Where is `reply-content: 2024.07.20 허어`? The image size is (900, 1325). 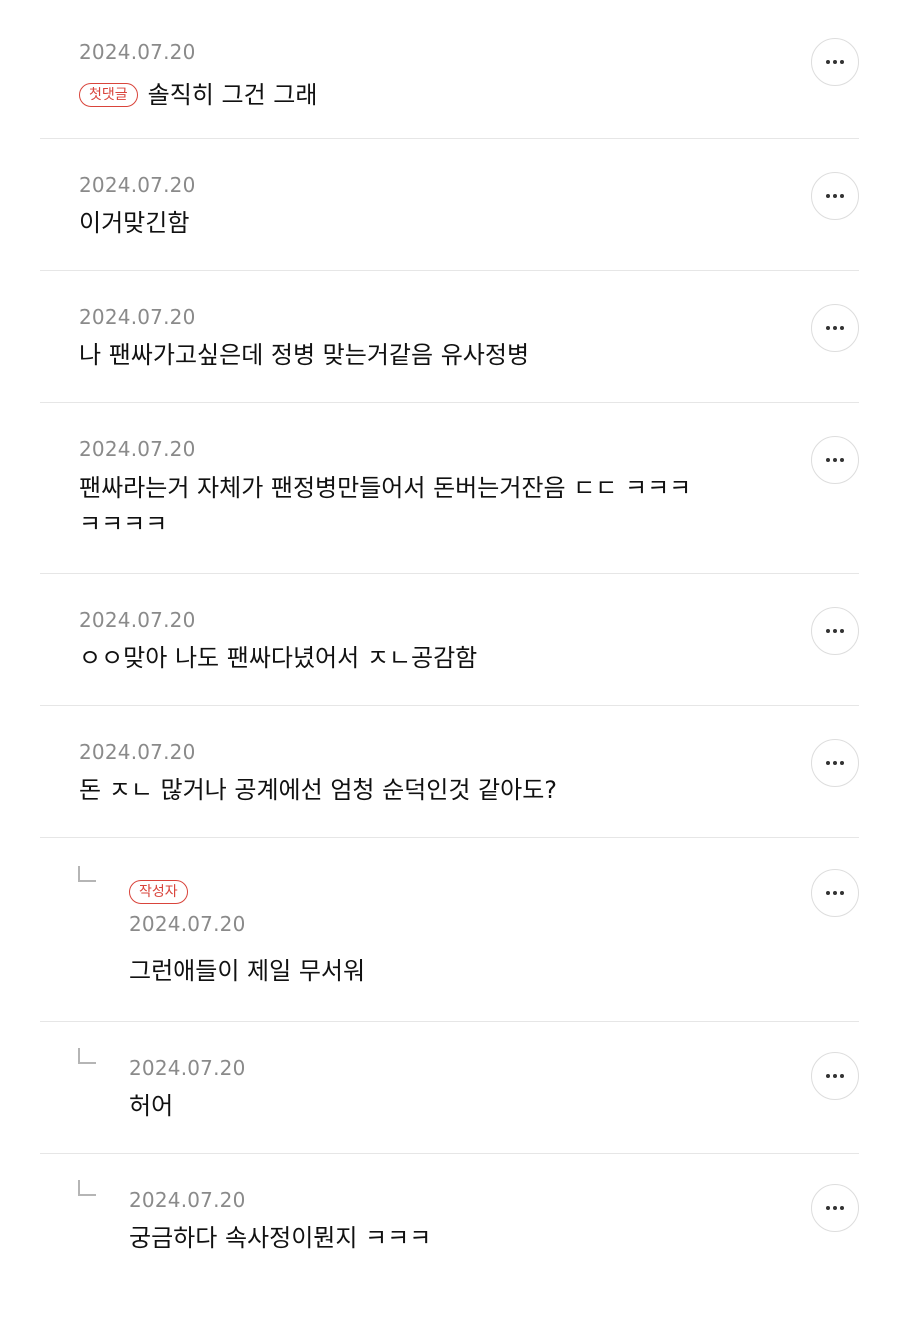 reply-content: 2024.07.20 허어 is located at coordinates (449, 1089).